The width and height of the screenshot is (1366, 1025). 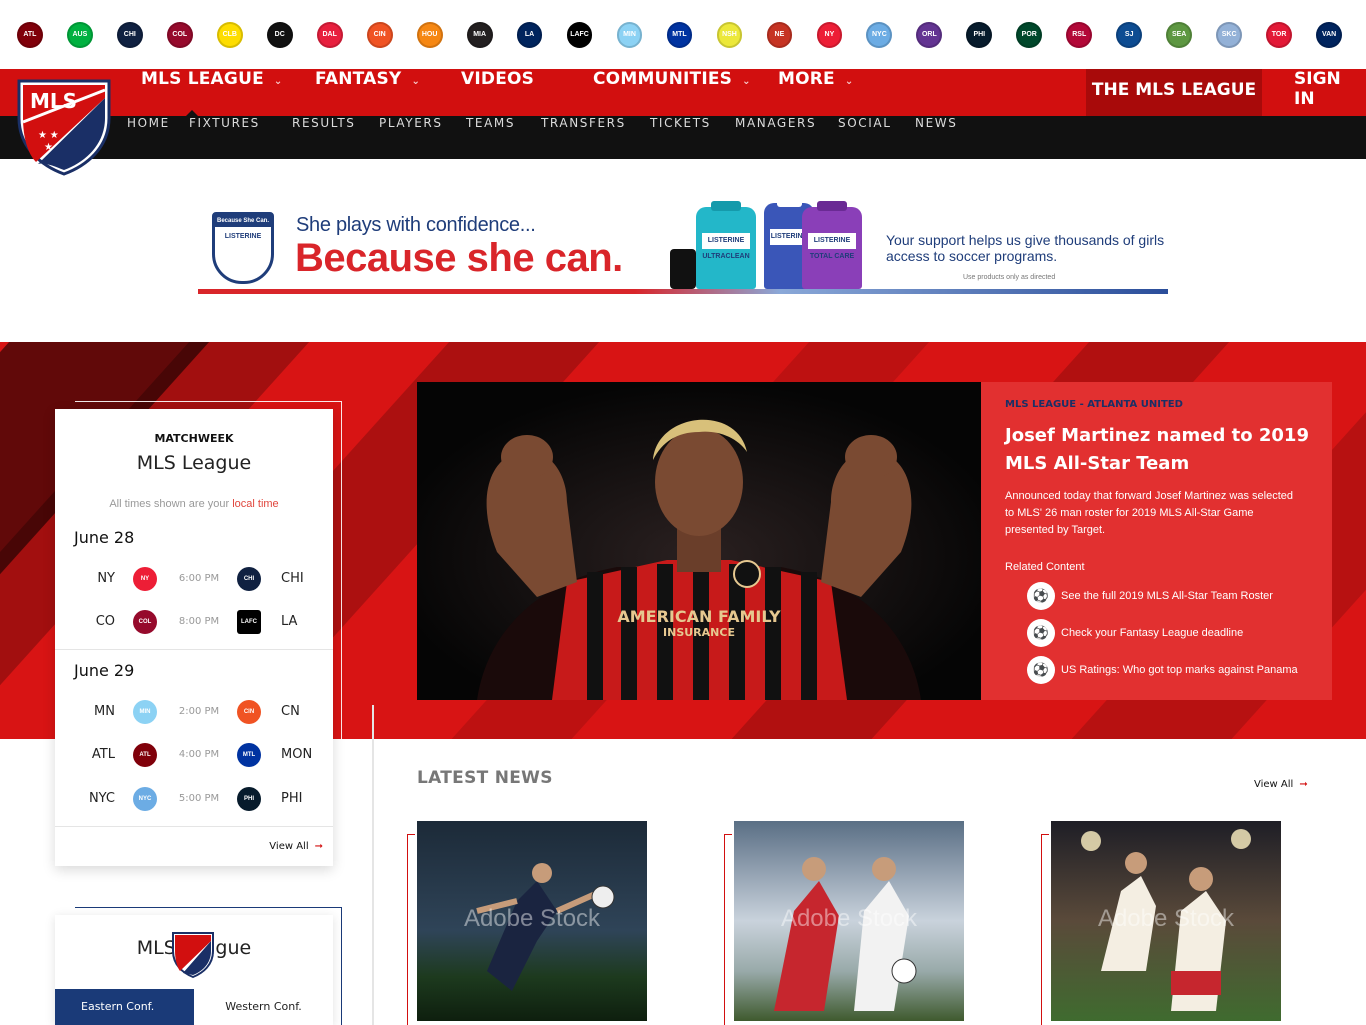 What do you see at coordinates (429, 34) in the screenshot?
I see `houston-dynamo-icon: HOU` at bounding box center [429, 34].